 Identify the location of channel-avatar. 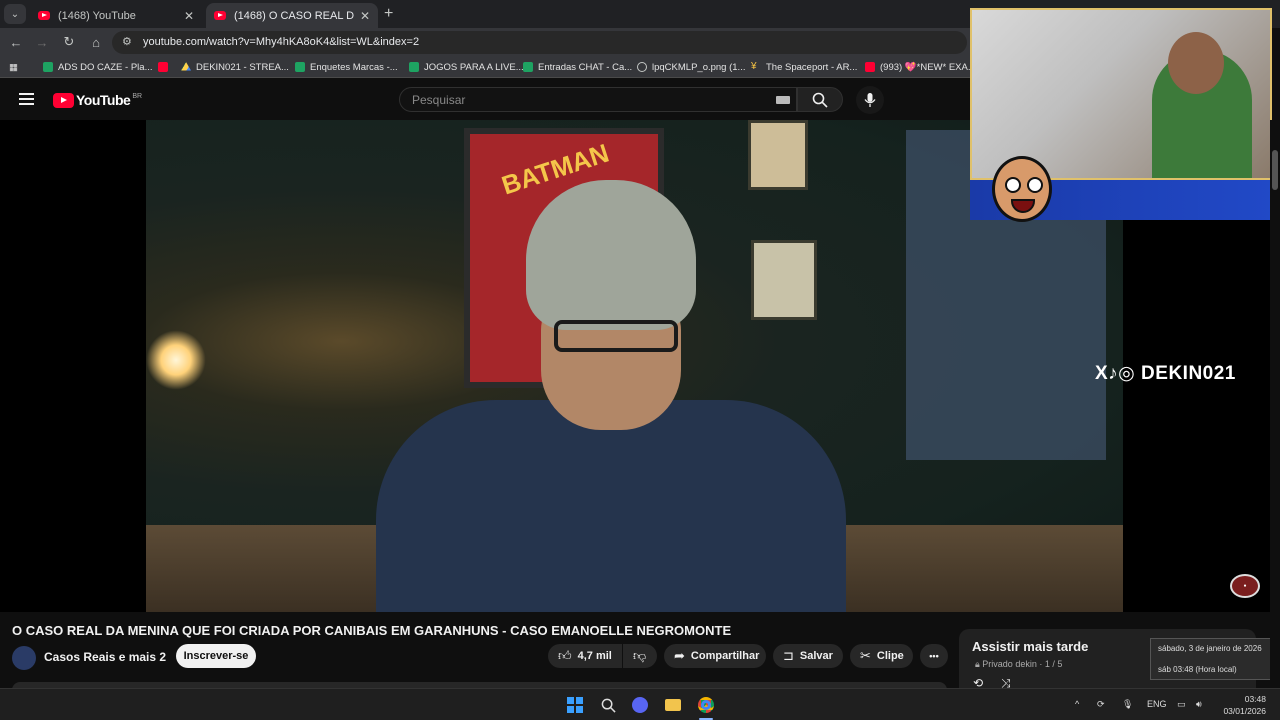
(24, 658).